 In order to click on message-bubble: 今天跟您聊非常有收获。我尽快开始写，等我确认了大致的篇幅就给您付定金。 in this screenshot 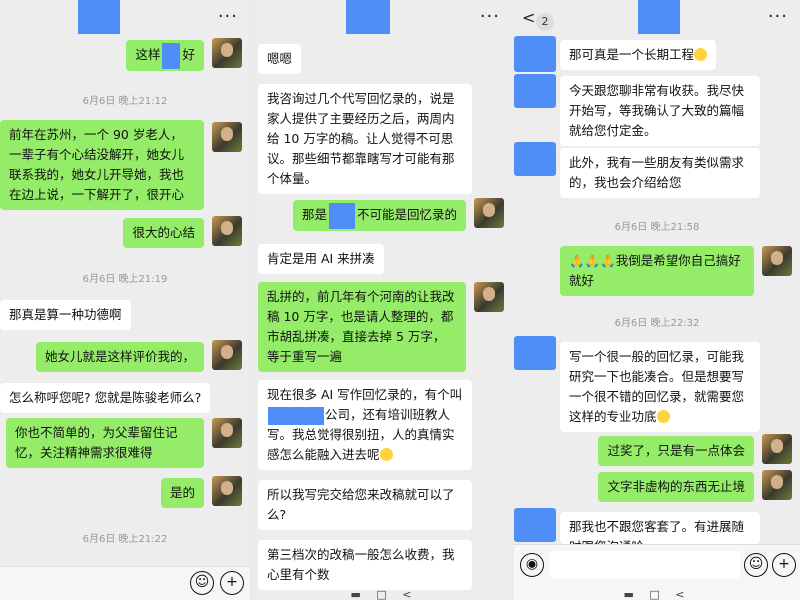, I will do `click(660, 111)`.